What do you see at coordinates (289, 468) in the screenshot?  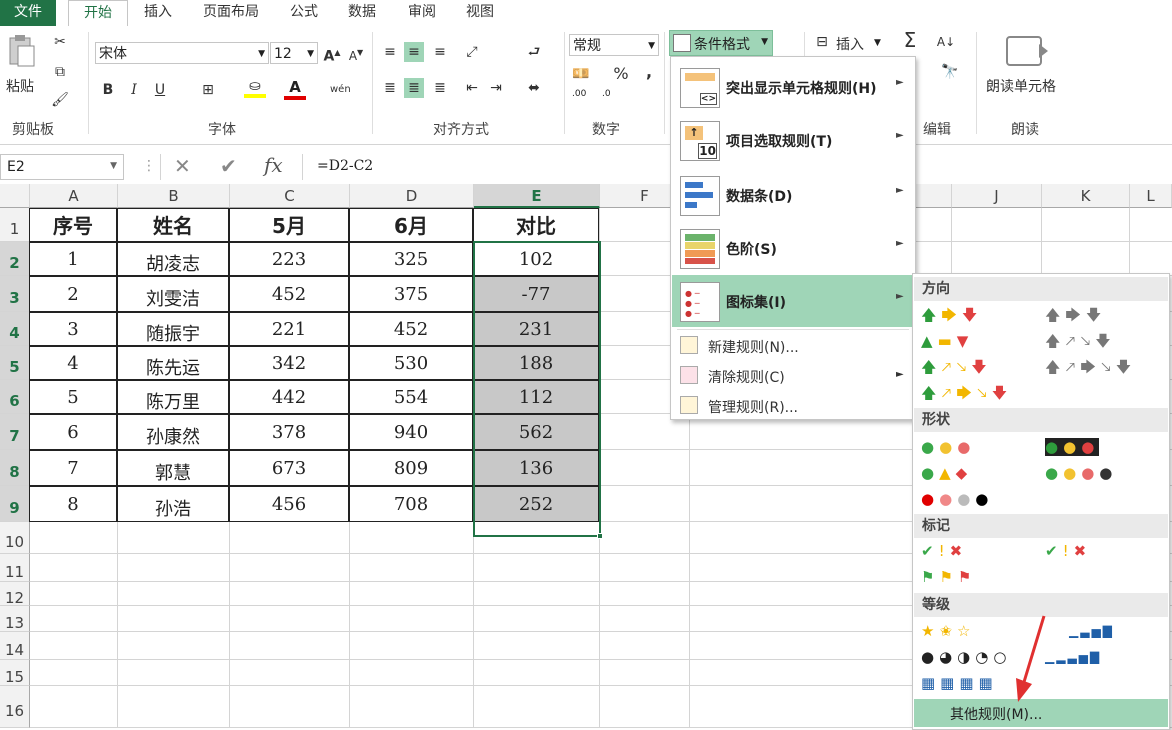 I see `table-cell: 673` at bounding box center [289, 468].